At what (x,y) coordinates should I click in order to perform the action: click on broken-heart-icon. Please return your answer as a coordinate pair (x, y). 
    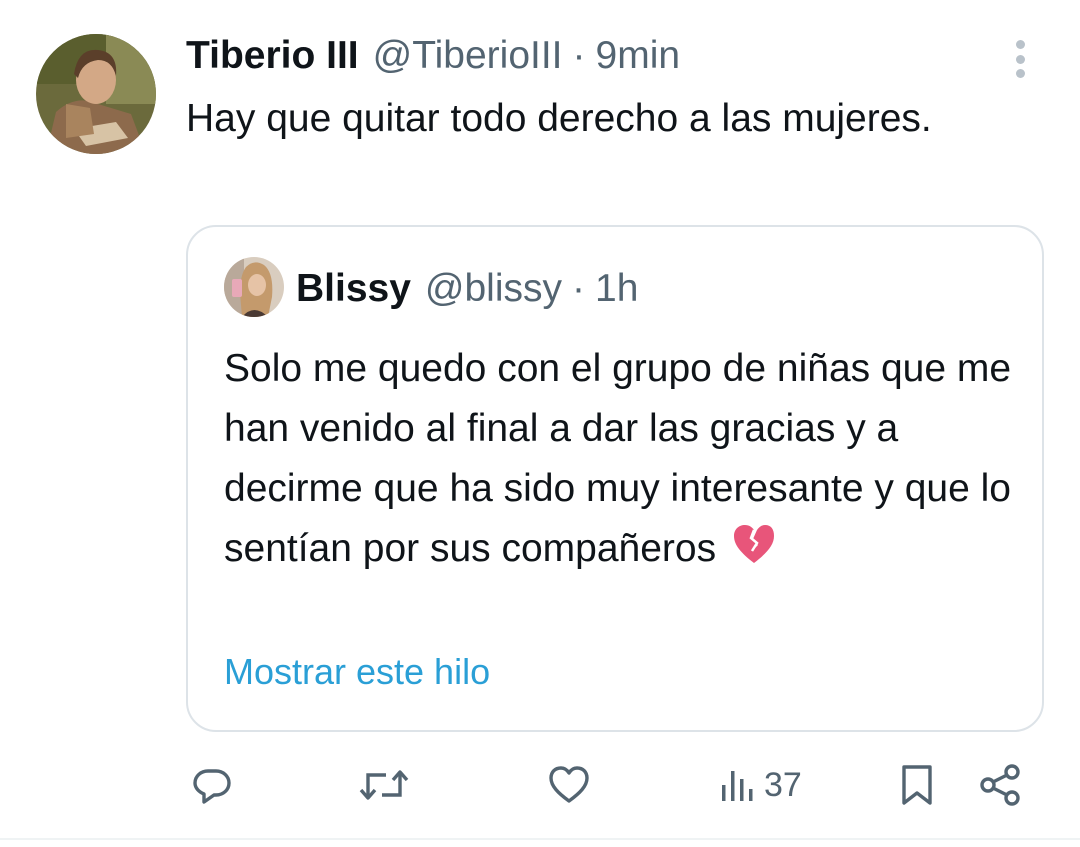
    Looking at the image, I should click on (754, 553).